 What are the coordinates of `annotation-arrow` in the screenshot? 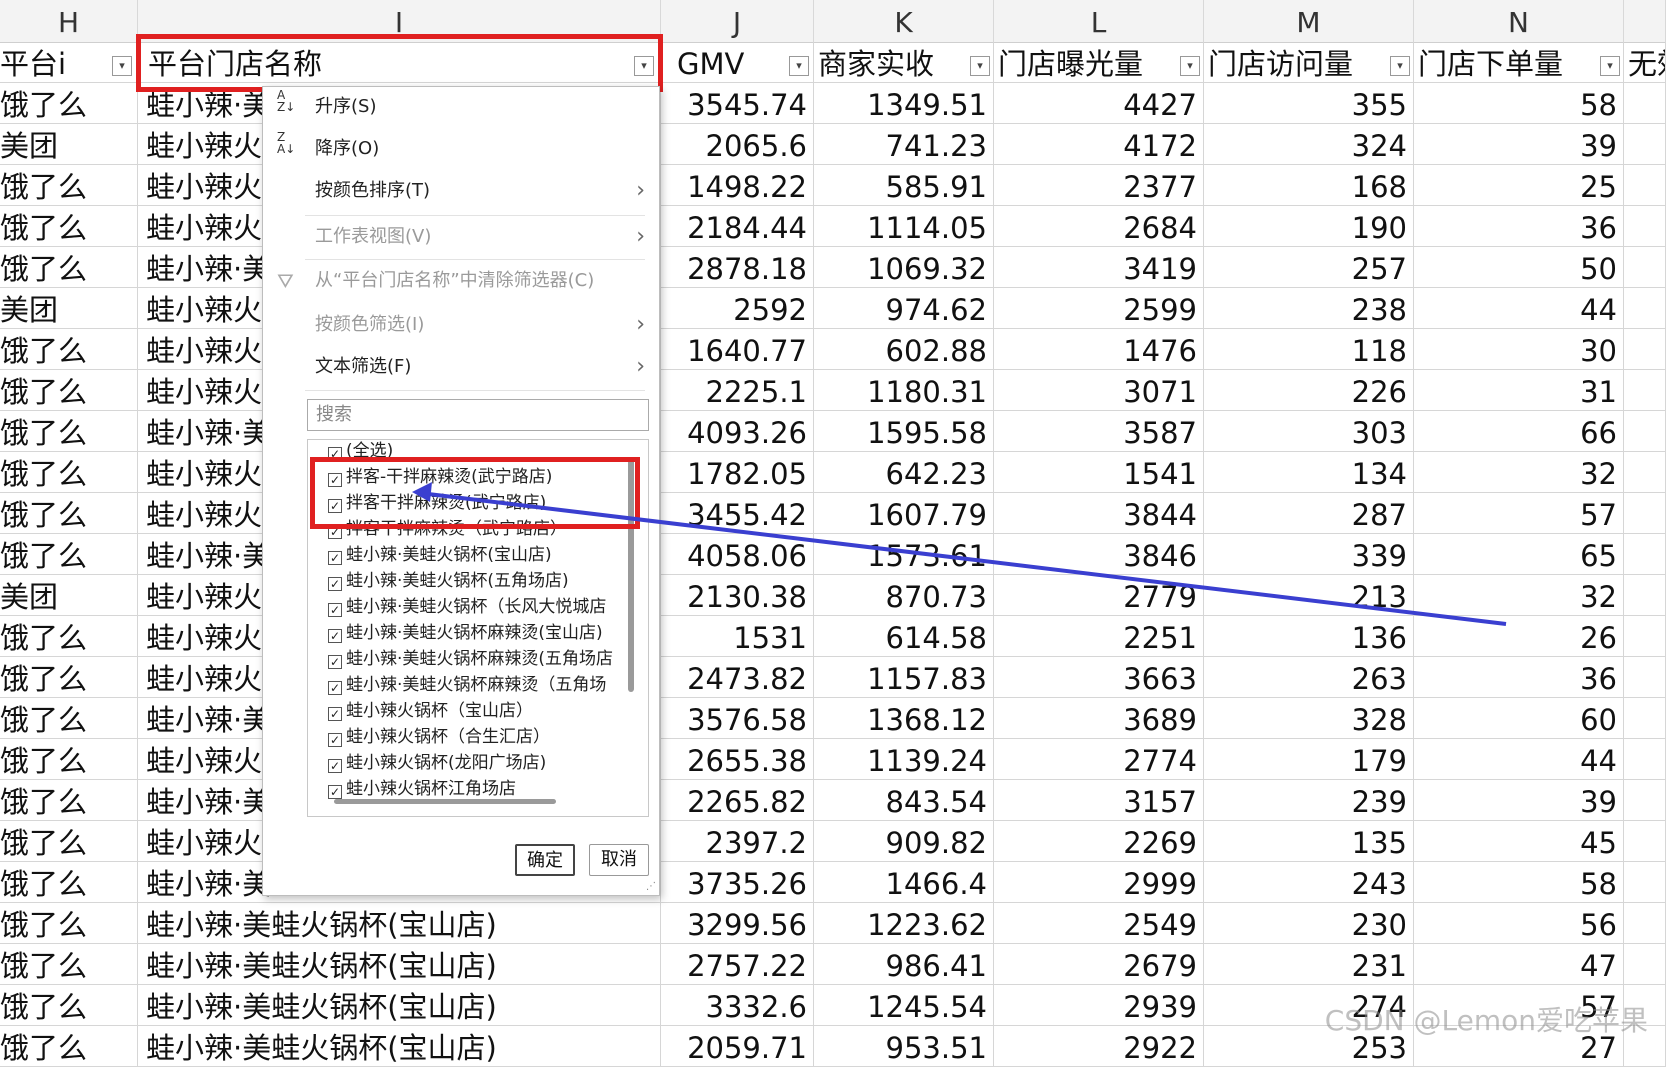 It's located at (959, 554).